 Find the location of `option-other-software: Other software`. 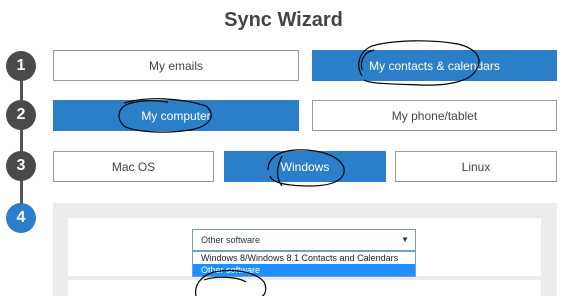

option-other-software: Other software is located at coordinates (304, 270).